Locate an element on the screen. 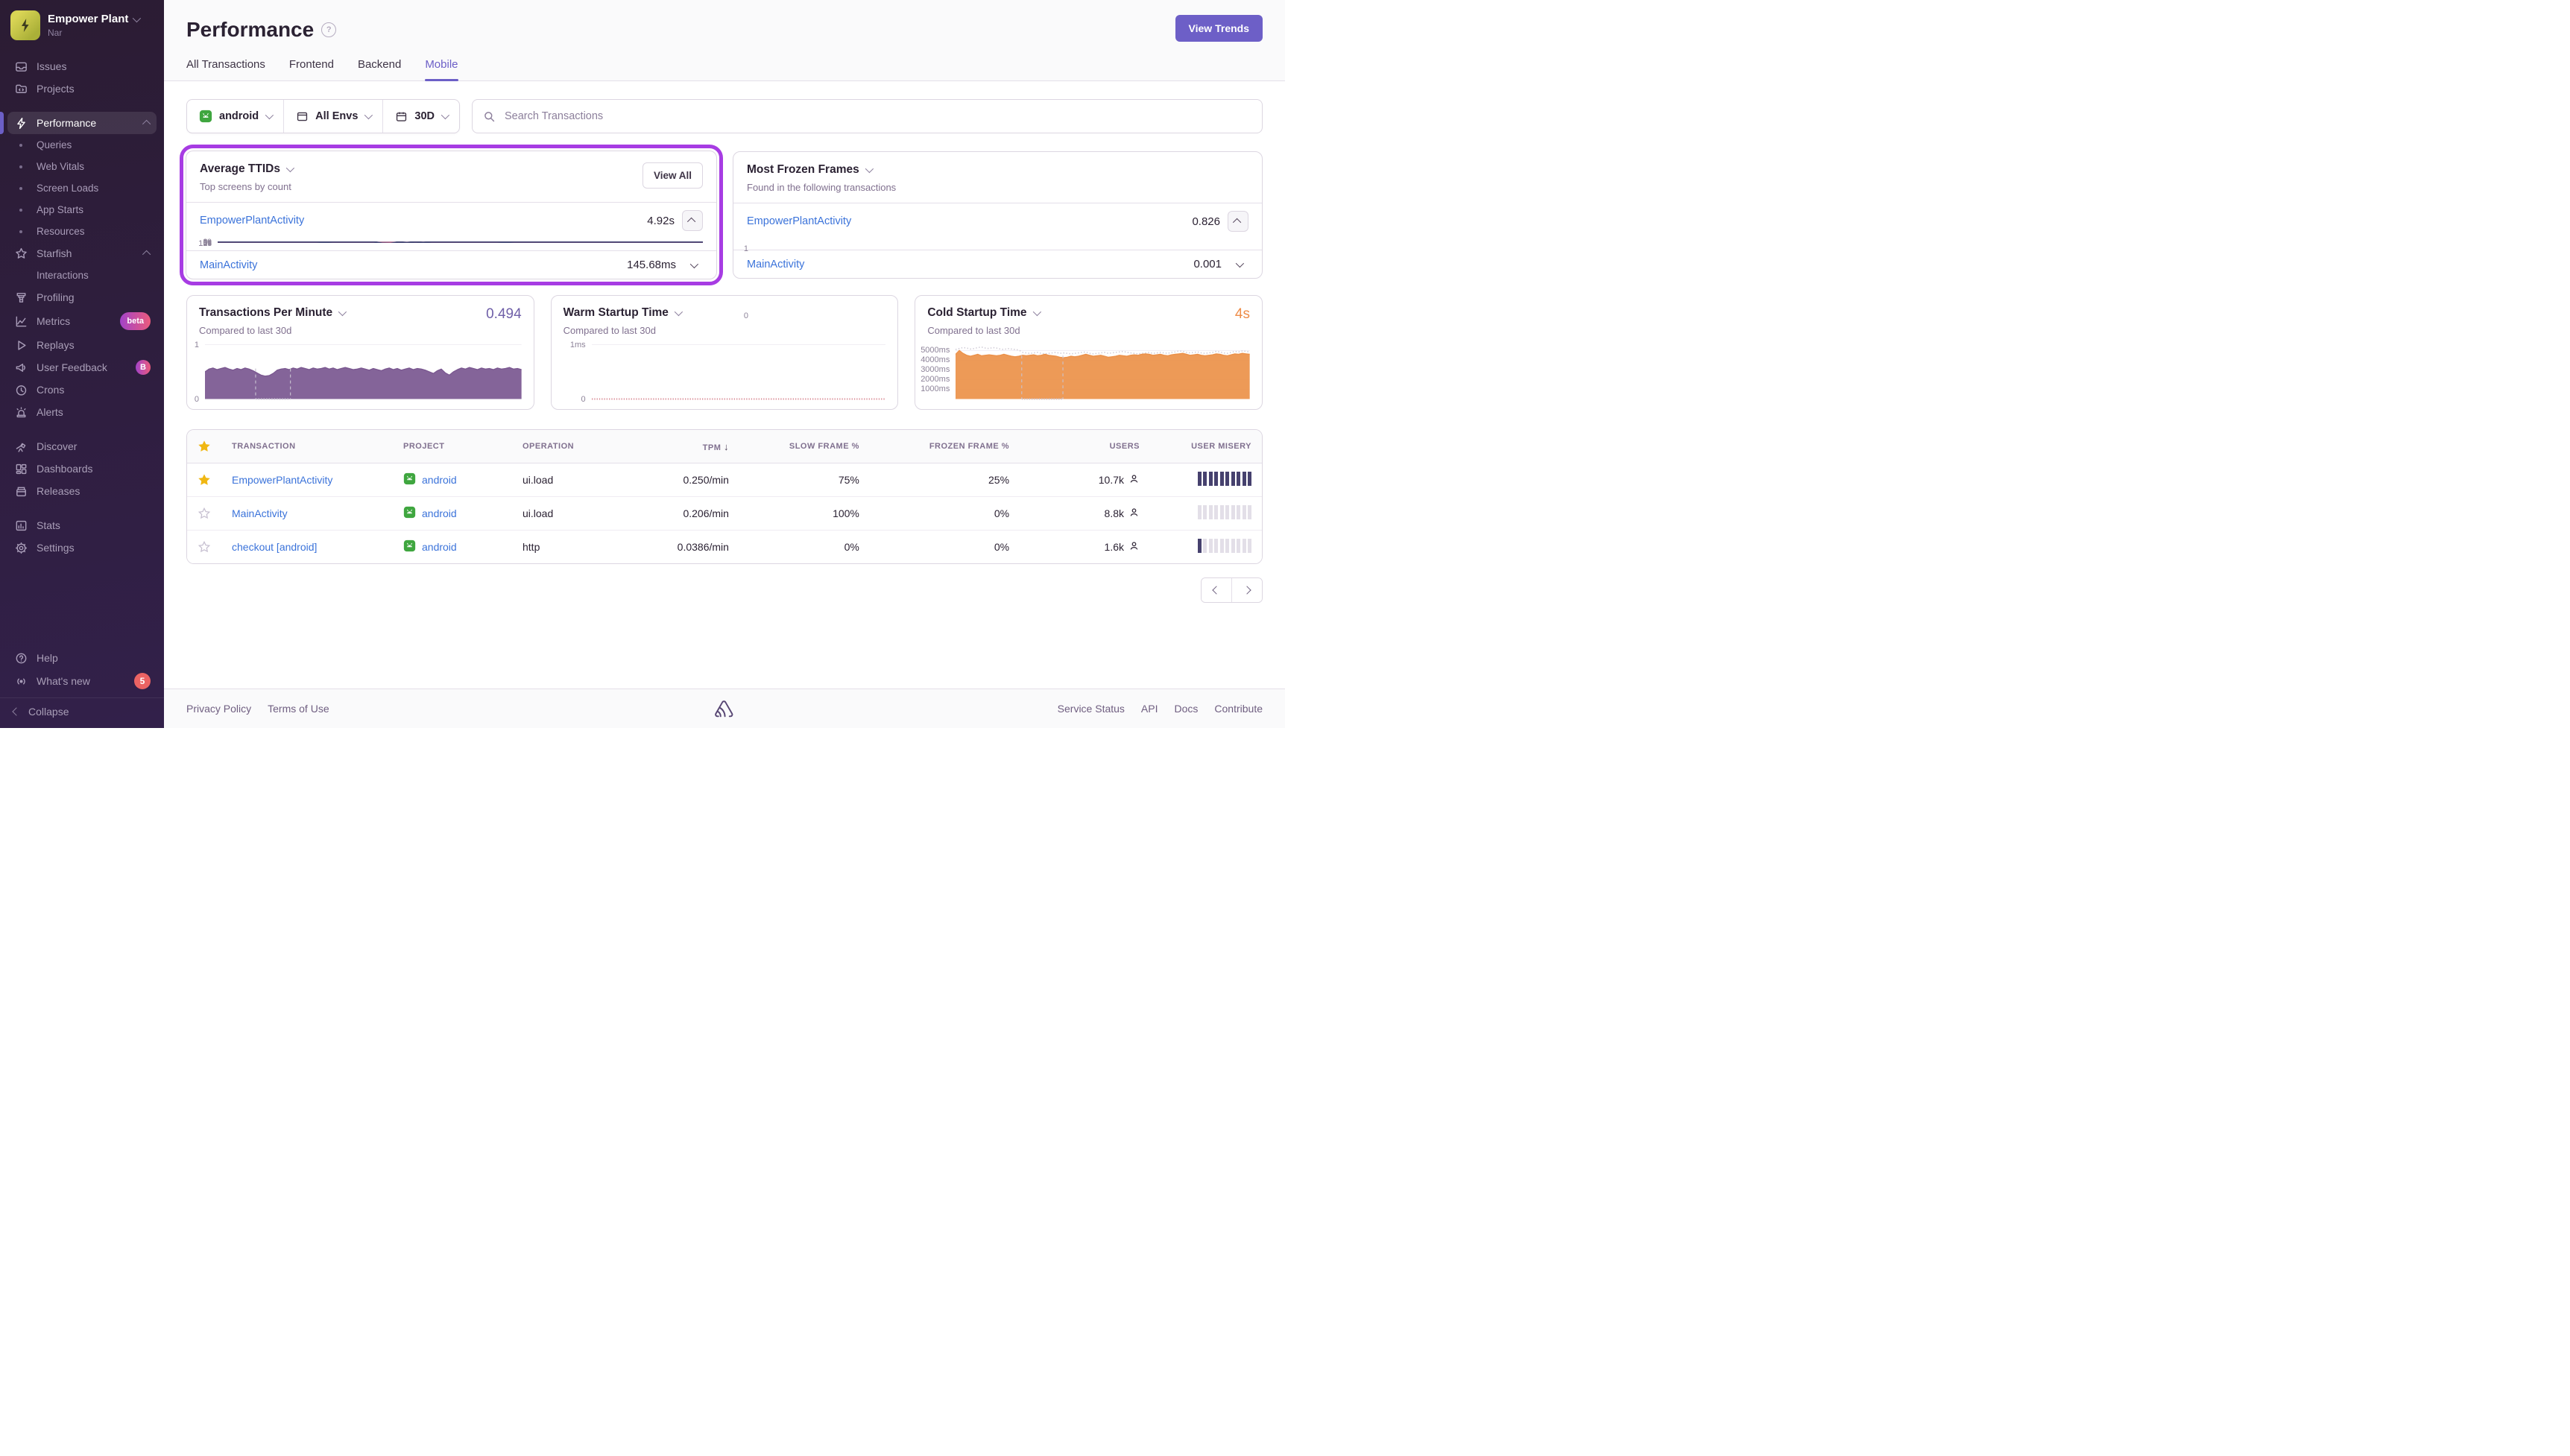  sidebar-item-web-vitals: Web Vitals is located at coordinates (82, 166).